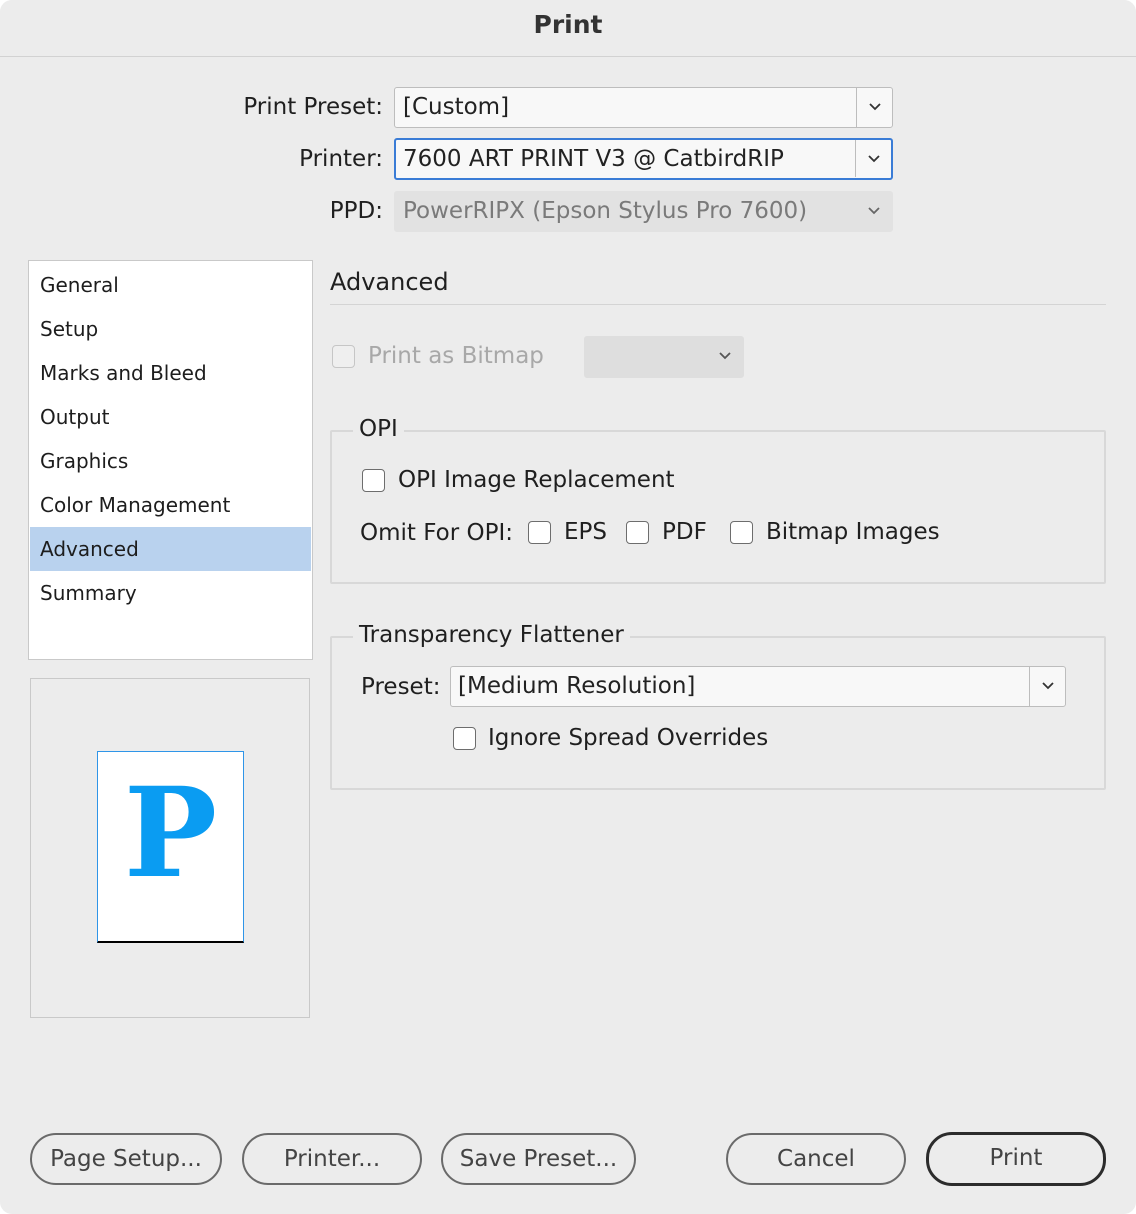 The image size is (1136, 1214). I want to click on sidebar-item-summary: Summary, so click(170, 593).